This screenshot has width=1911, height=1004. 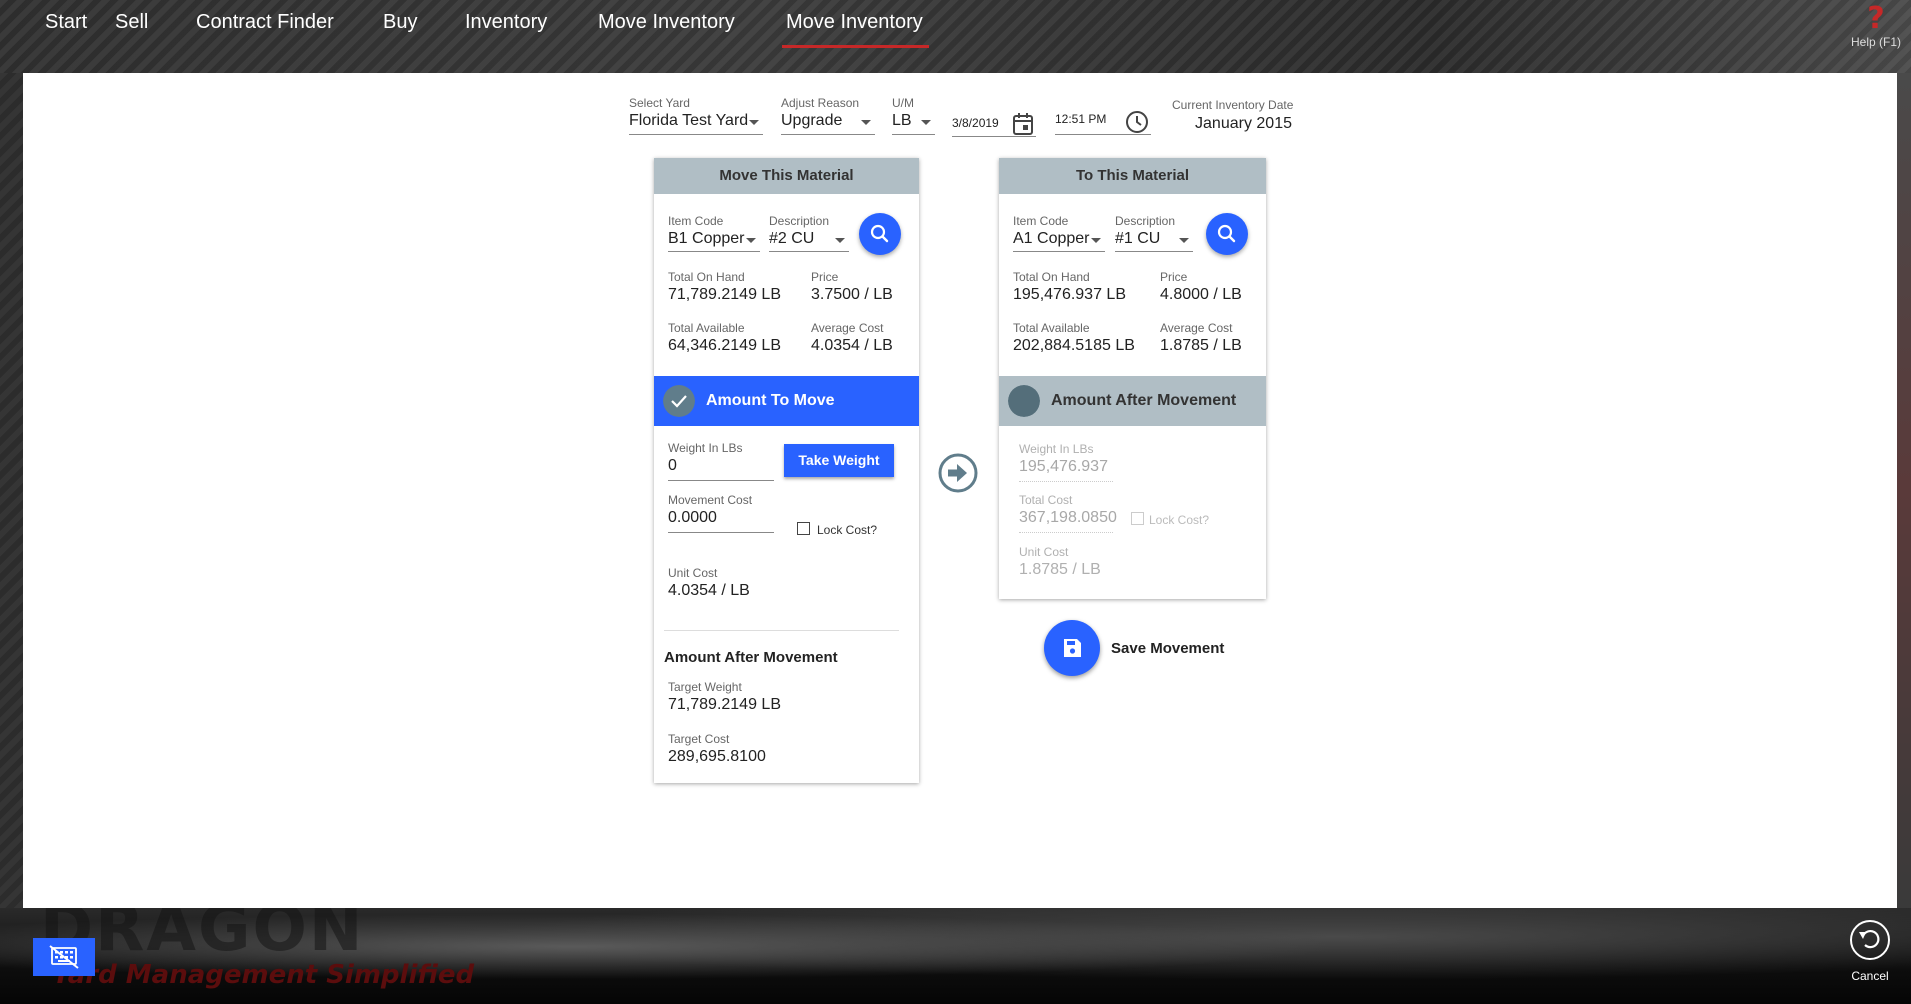 I want to click on keyboard-hide-icon, so click(x=64, y=957).